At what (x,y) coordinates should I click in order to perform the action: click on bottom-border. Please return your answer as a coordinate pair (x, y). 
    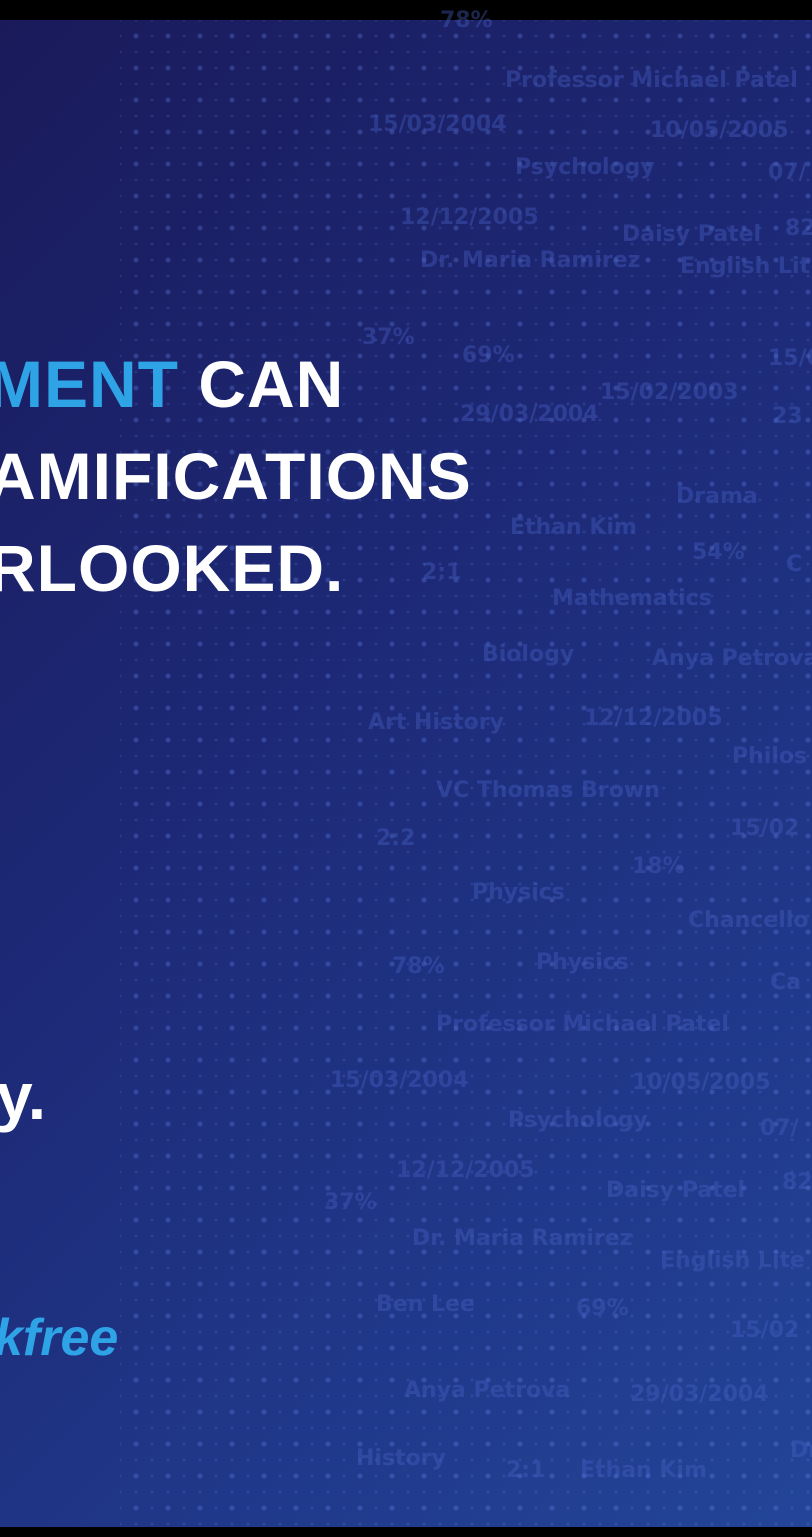
    Looking at the image, I should click on (406, 1532).